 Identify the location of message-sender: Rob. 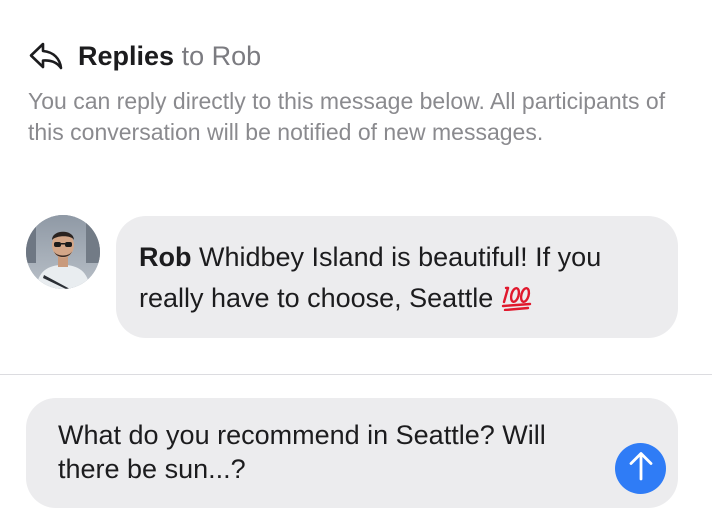
(165, 257).